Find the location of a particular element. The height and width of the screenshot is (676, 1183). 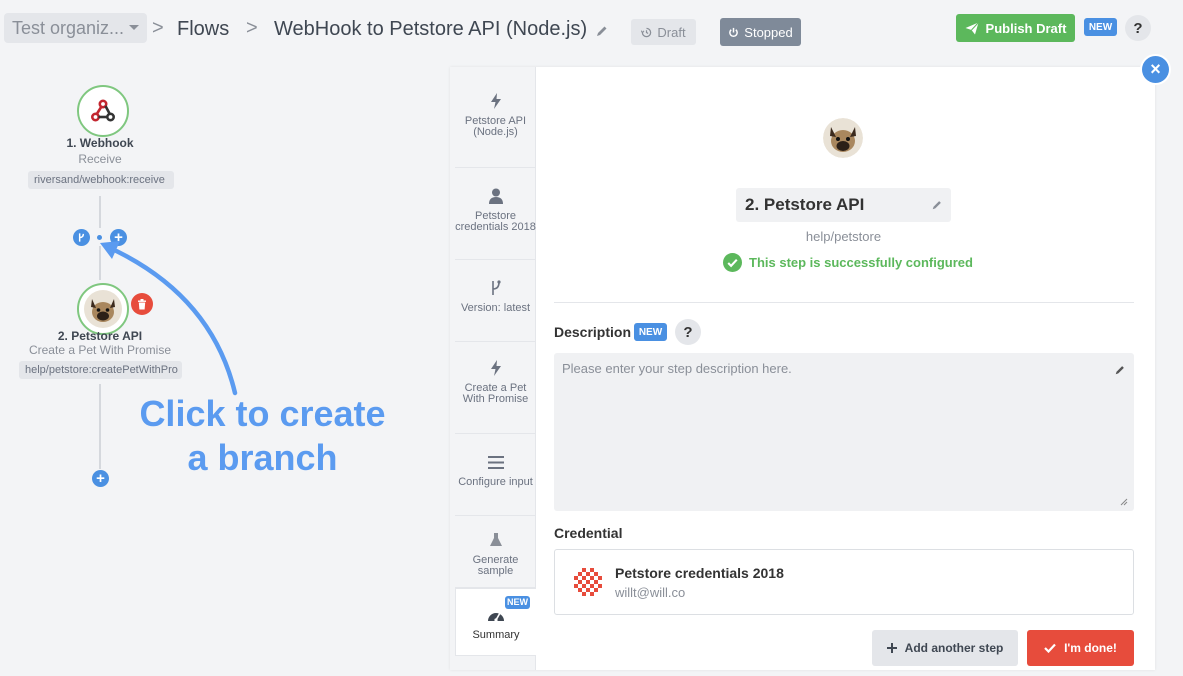

done-label: I'm done! is located at coordinates (1090, 648).